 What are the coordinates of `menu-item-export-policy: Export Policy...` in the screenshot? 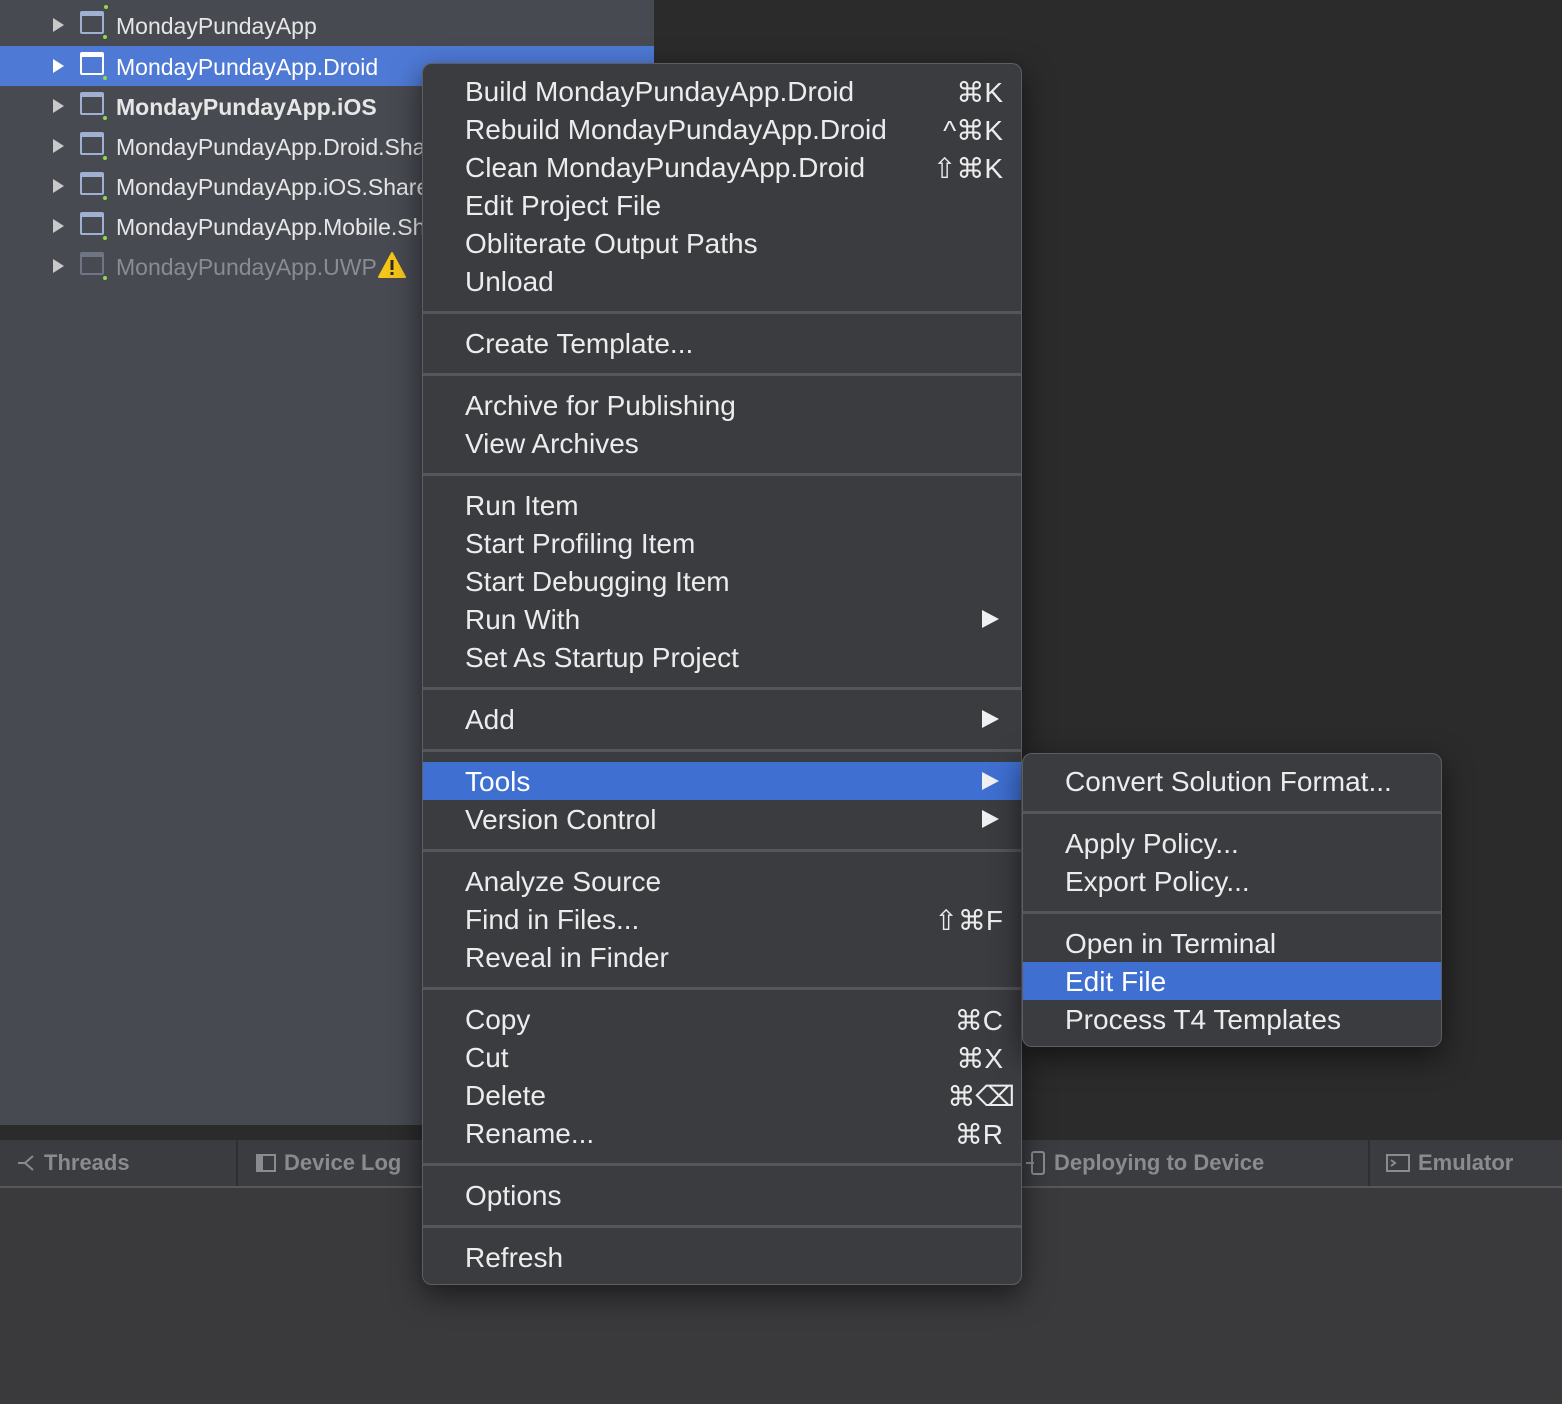 It's located at (1232, 881).